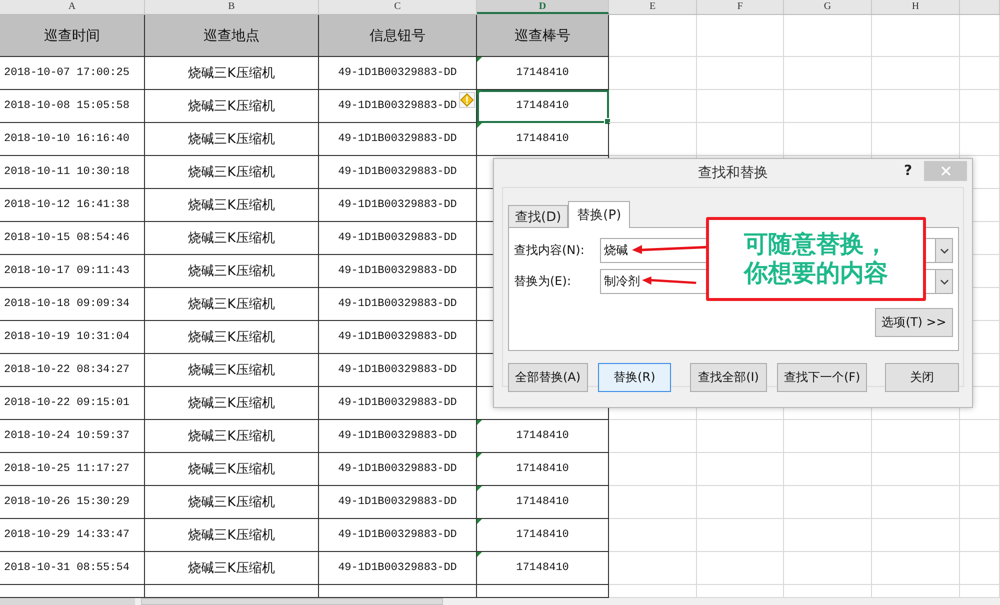  I want to click on table-cell: 2018-10-12 16:41:38, so click(72, 205).